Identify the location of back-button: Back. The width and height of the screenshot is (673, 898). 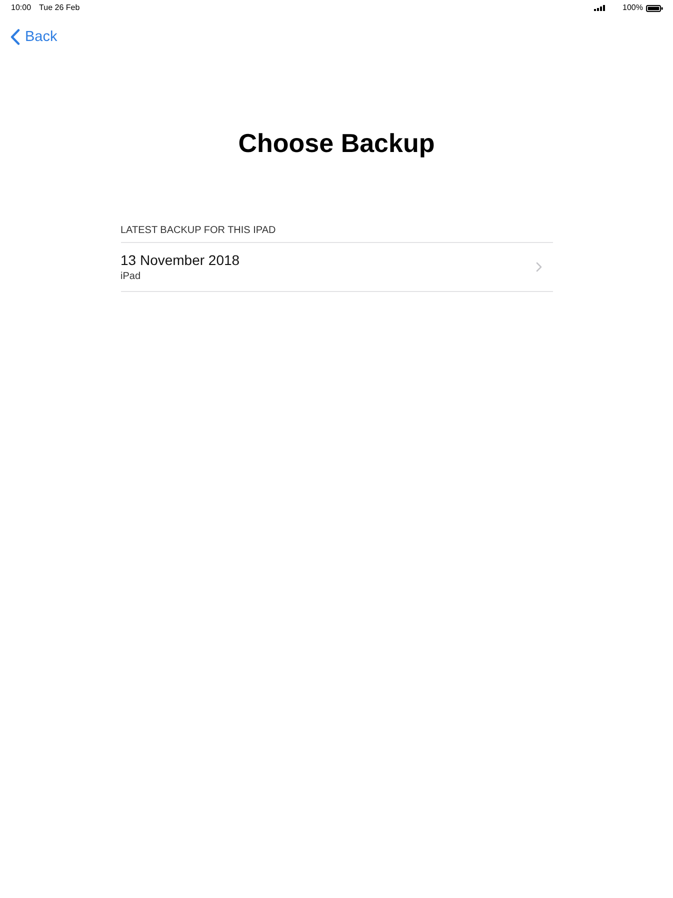
(29, 37).